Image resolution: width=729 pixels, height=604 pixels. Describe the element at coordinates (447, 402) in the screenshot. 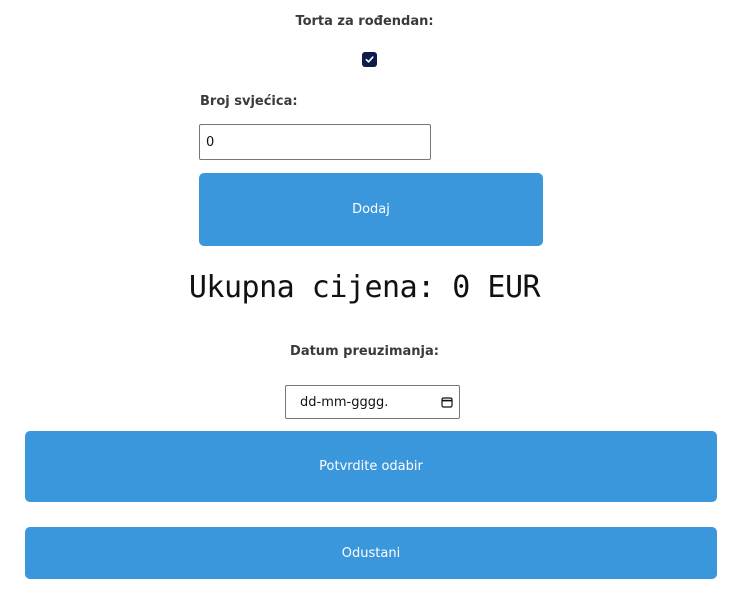

I see `calendar-icon` at that location.